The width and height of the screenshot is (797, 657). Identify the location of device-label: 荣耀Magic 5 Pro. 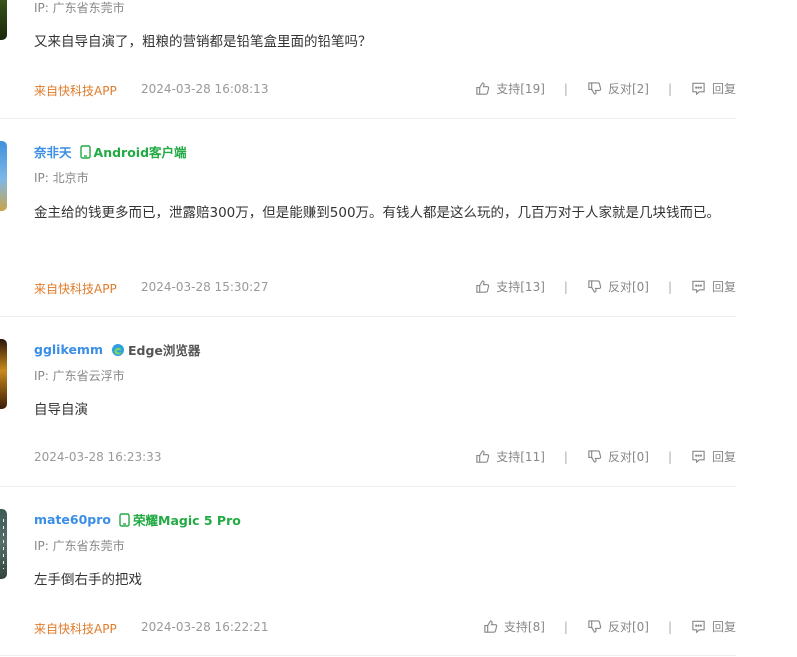
(187, 520).